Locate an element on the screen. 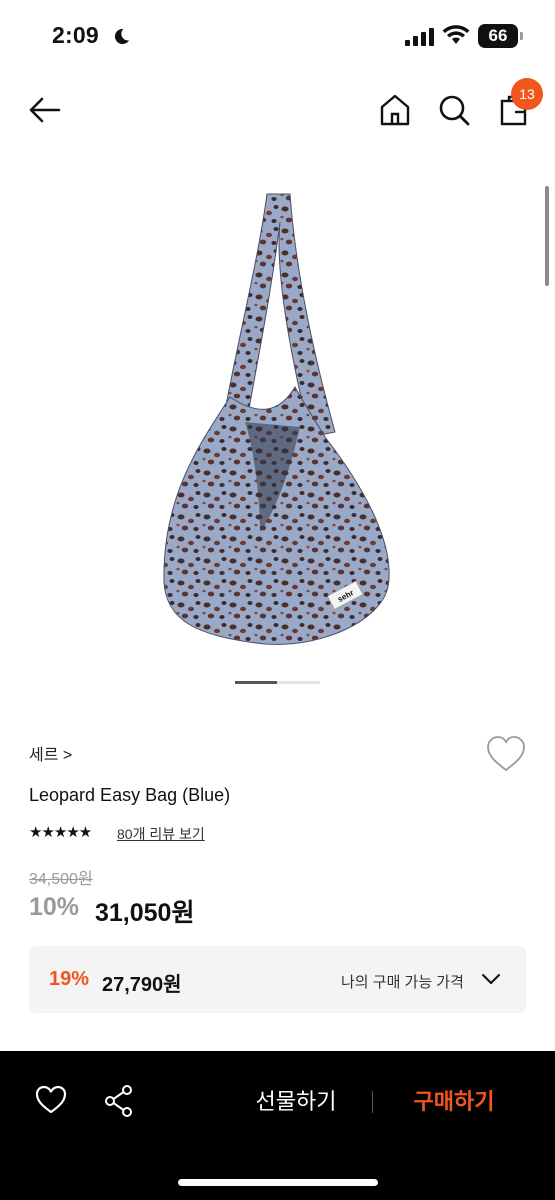  signal-icon is located at coordinates (419, 37).